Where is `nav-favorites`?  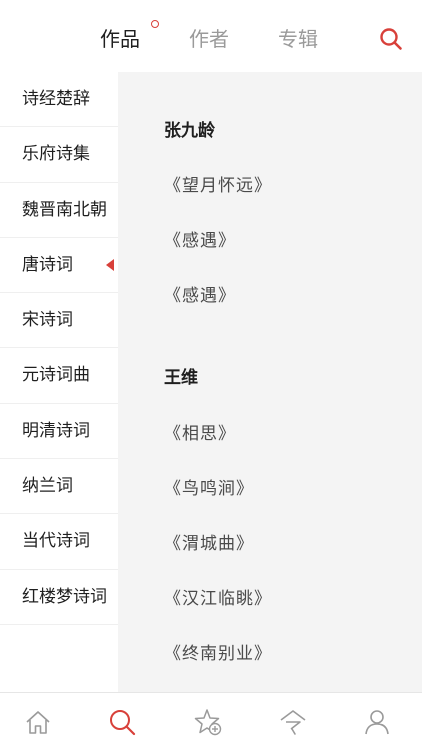 nav-favorites is located at coordinates (208, 722).